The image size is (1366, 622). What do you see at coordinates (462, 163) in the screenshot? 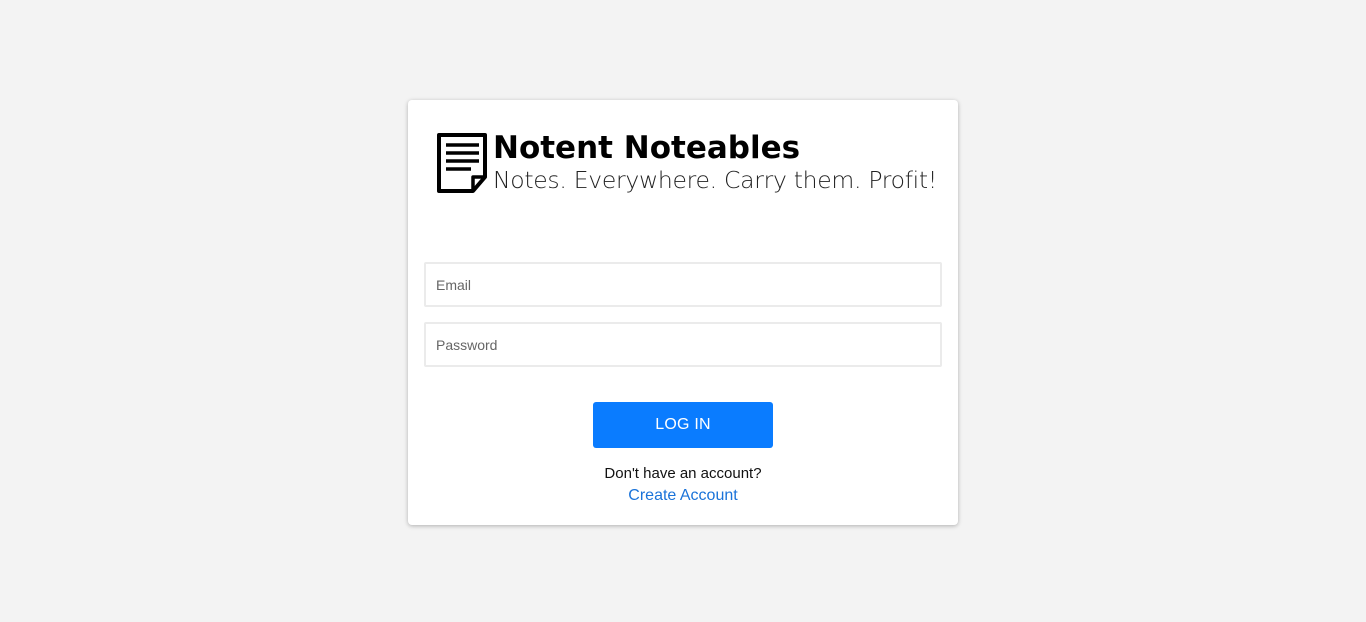
I see `note-page-icon` at bounding box center [462, 163].